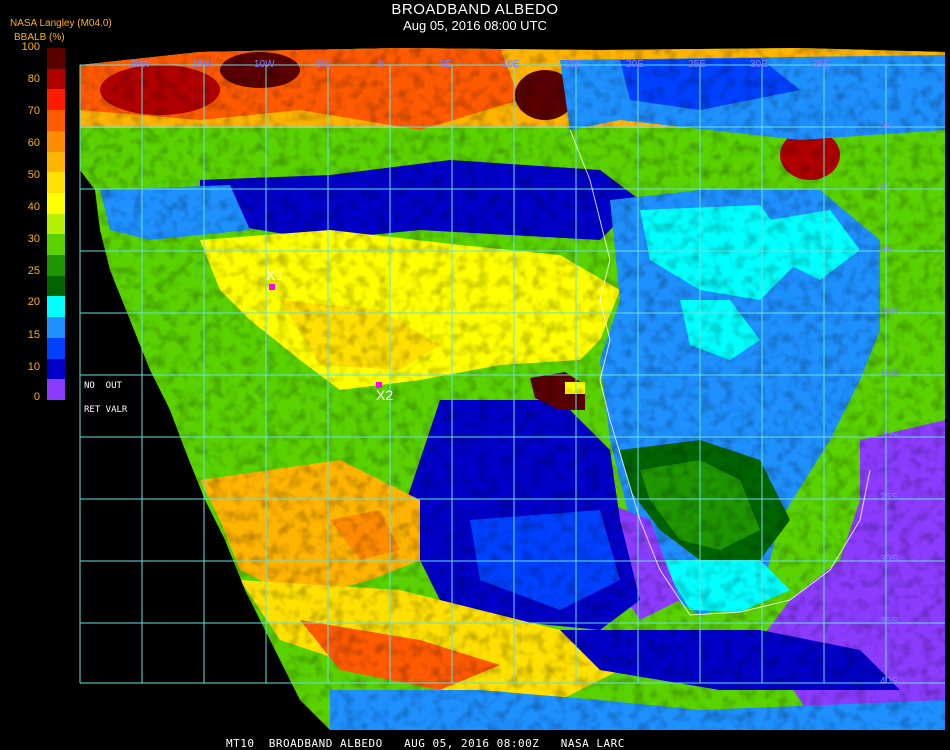 The height and width of the screenshot is (750, 950). Describe the element at coordinates (33, 302) in the screenshot. I see `colorbar-tick-label: 20` at that location.